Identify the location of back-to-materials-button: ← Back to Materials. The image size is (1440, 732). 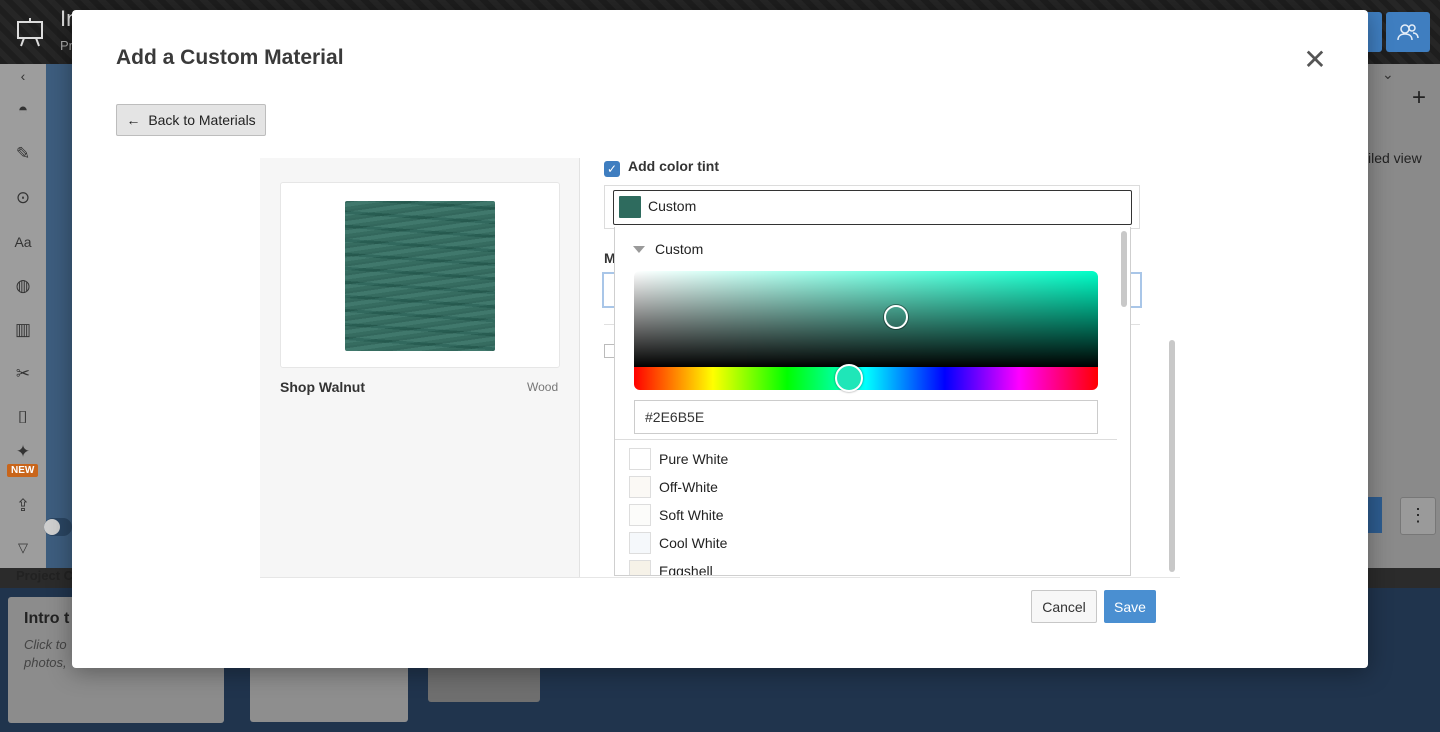
(191, 120).